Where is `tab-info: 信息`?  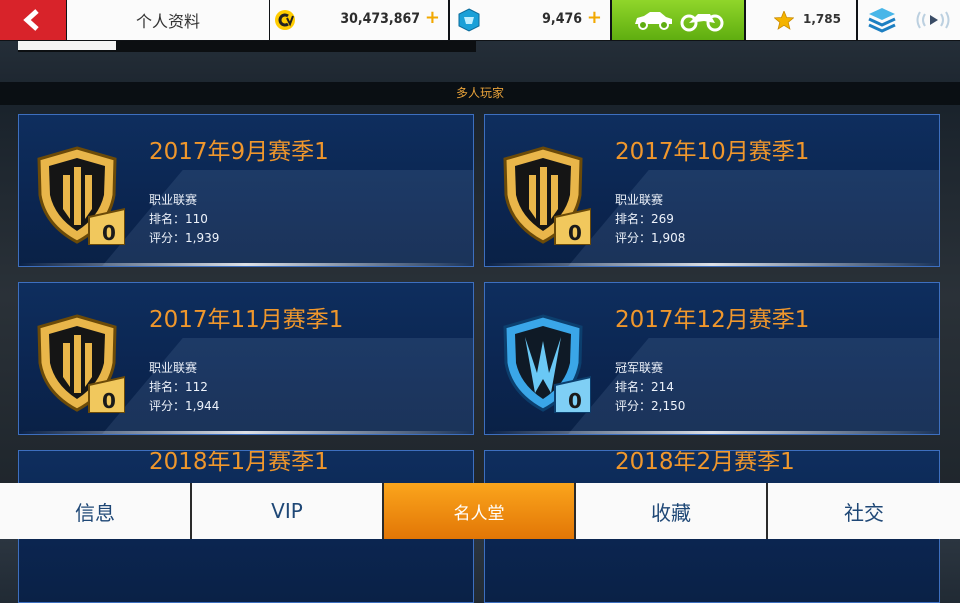
tab-info: 信息 is located at coordinates (96, 511).